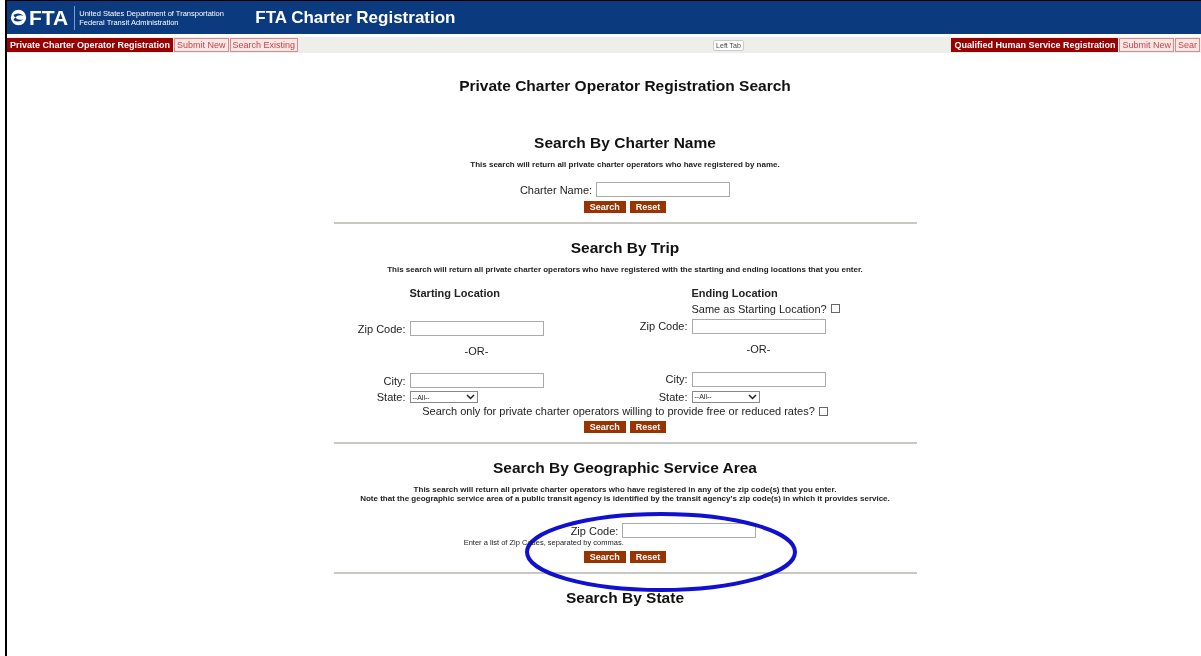  What do you see at coordinates (759, 309) in the screenshot?
I see `checkbox-label: Same as Starting Location?` at bounding box center [759, 309].